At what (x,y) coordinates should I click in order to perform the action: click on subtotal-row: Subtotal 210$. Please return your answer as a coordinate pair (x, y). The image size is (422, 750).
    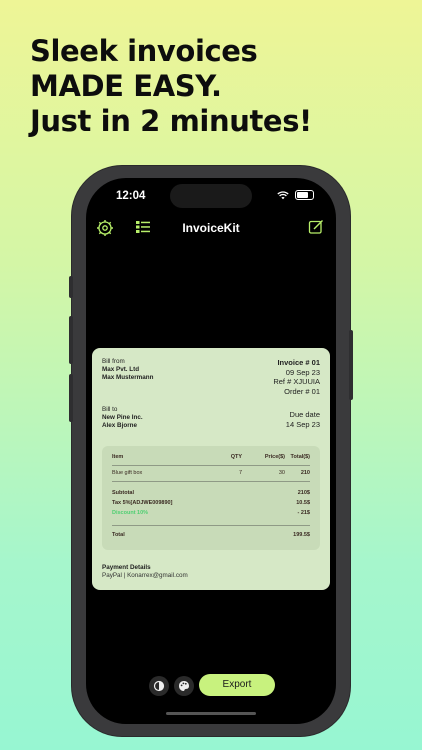
    Looking at the image, I should click on (211, 494).